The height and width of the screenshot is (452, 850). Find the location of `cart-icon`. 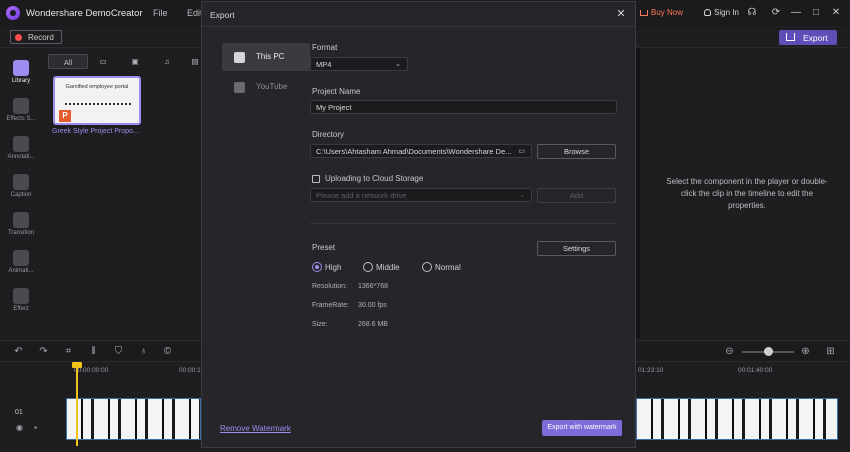

cart-icon is located at coordinates (644, 13).